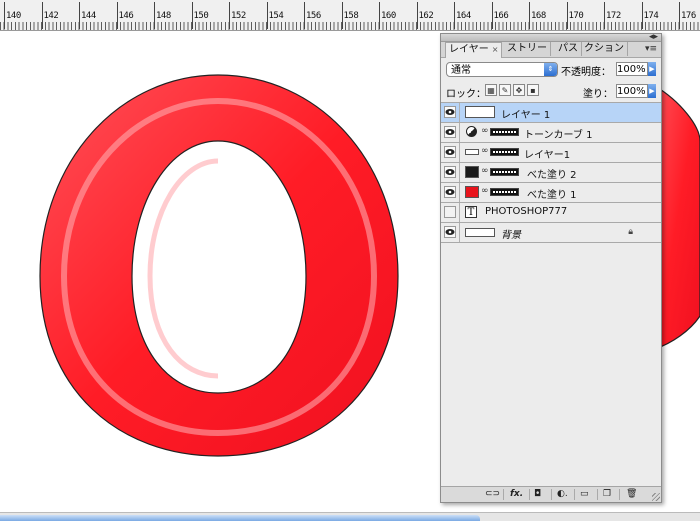 Image resolution: width=700 pixels, height=521 pixels. I want to click on ruler-label: 166, so click(501, 16).